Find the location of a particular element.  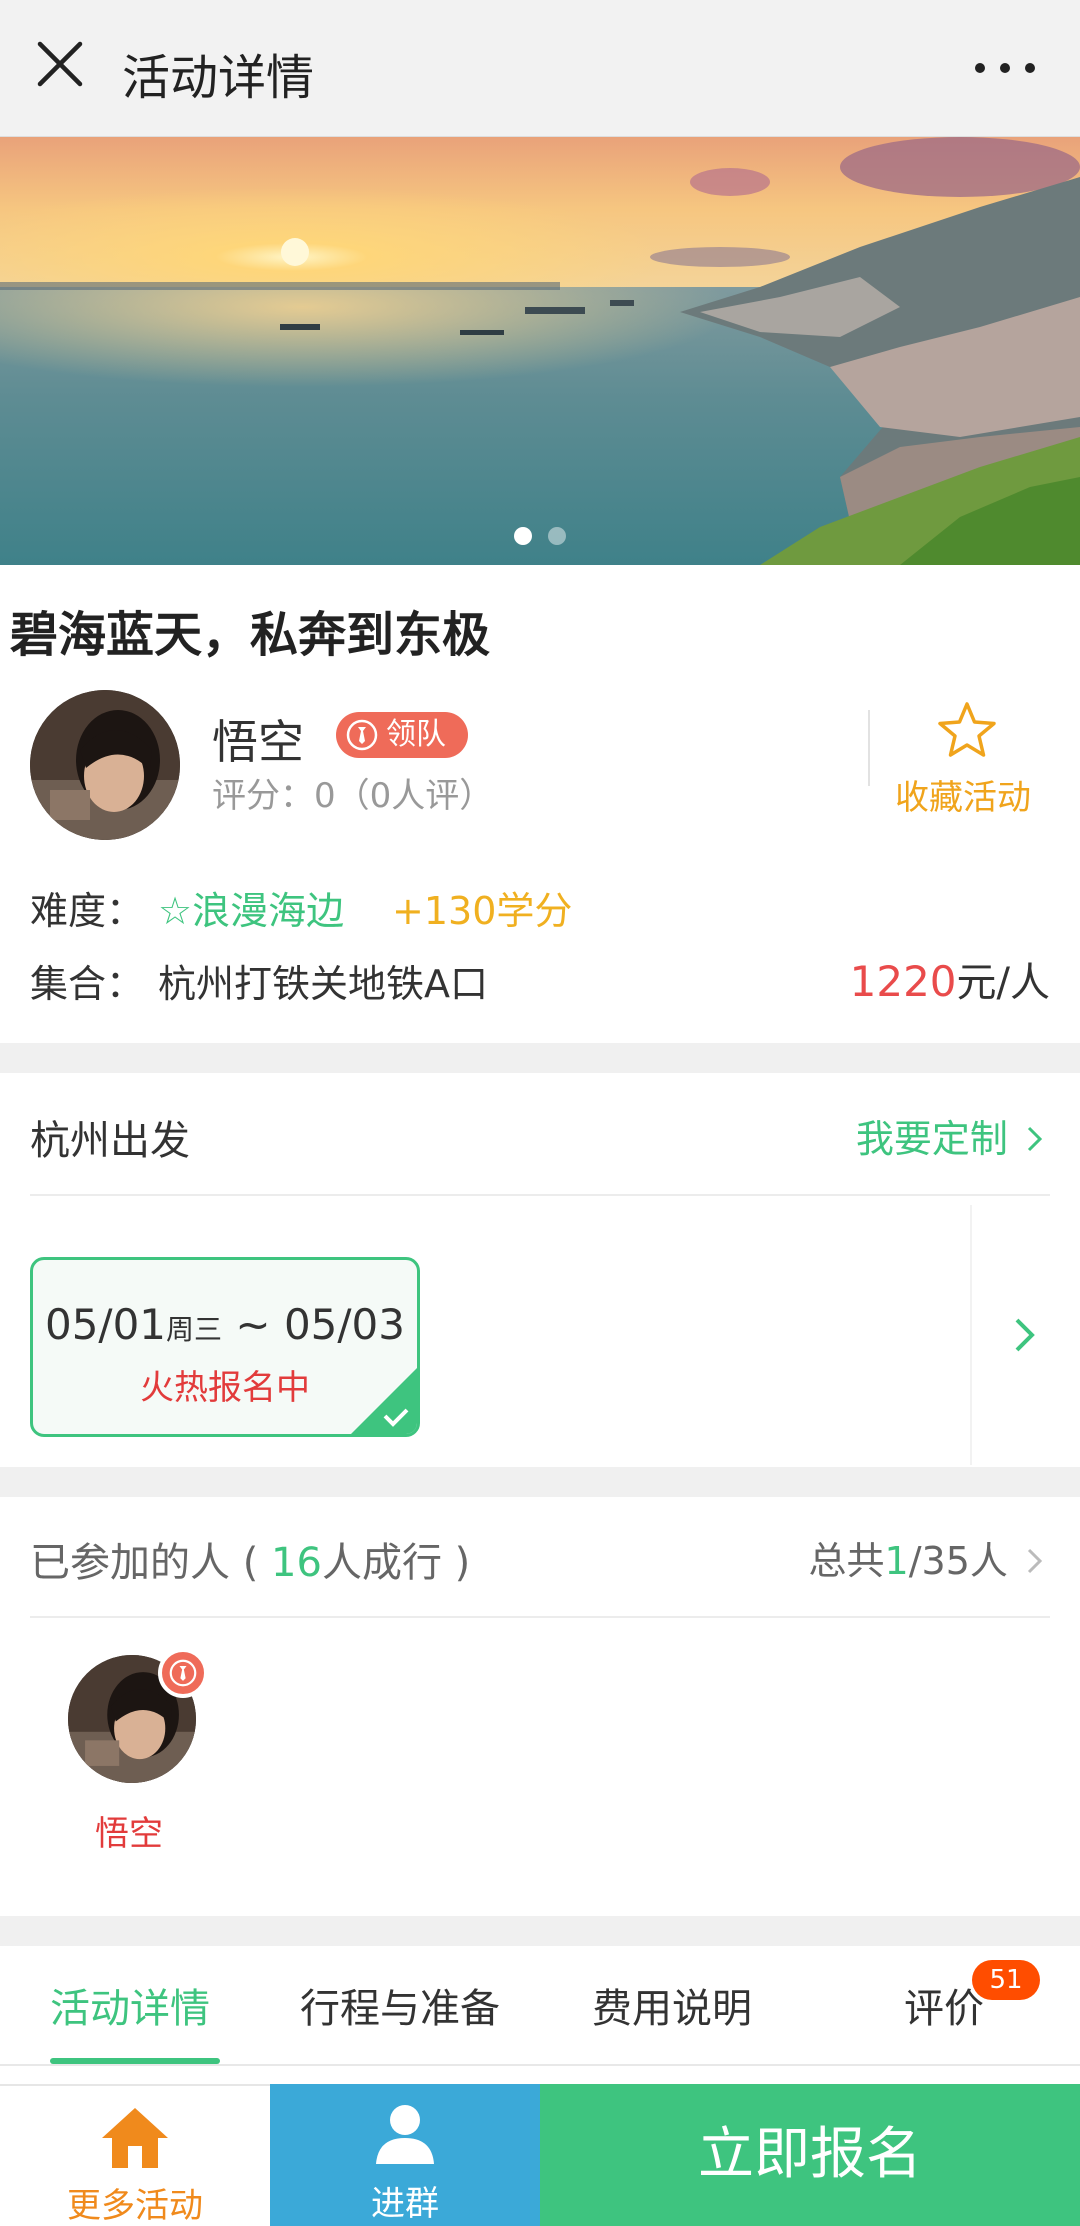

close-icon is located at coordinates (60, 64).